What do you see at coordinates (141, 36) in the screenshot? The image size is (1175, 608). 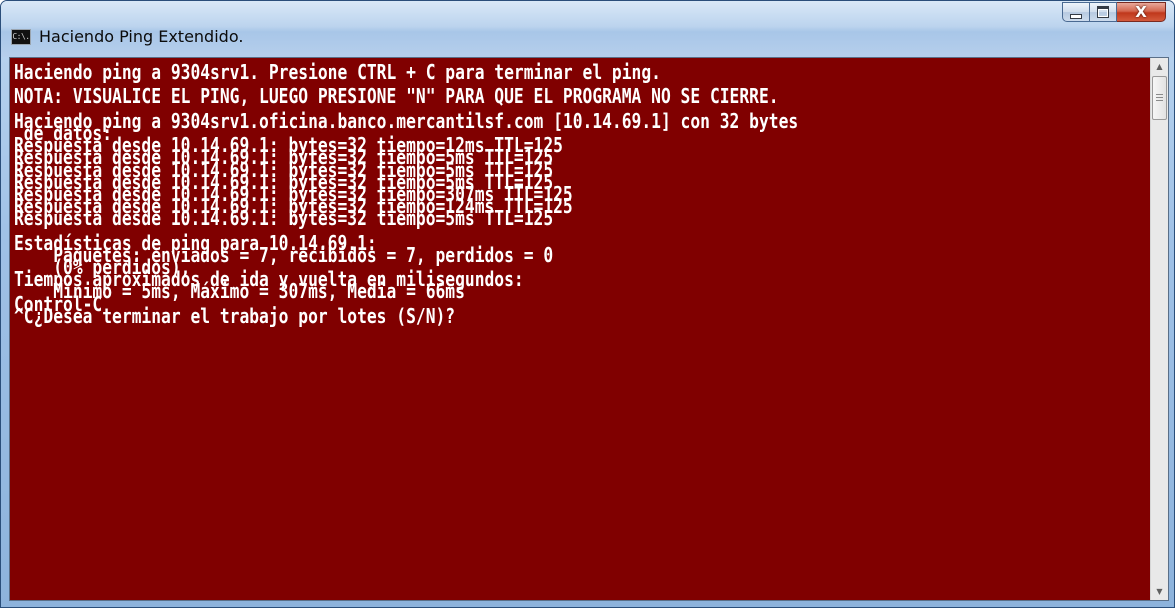 I see `window-title: Haciendo Ping Extendido.` at bounding box center [141, 36].